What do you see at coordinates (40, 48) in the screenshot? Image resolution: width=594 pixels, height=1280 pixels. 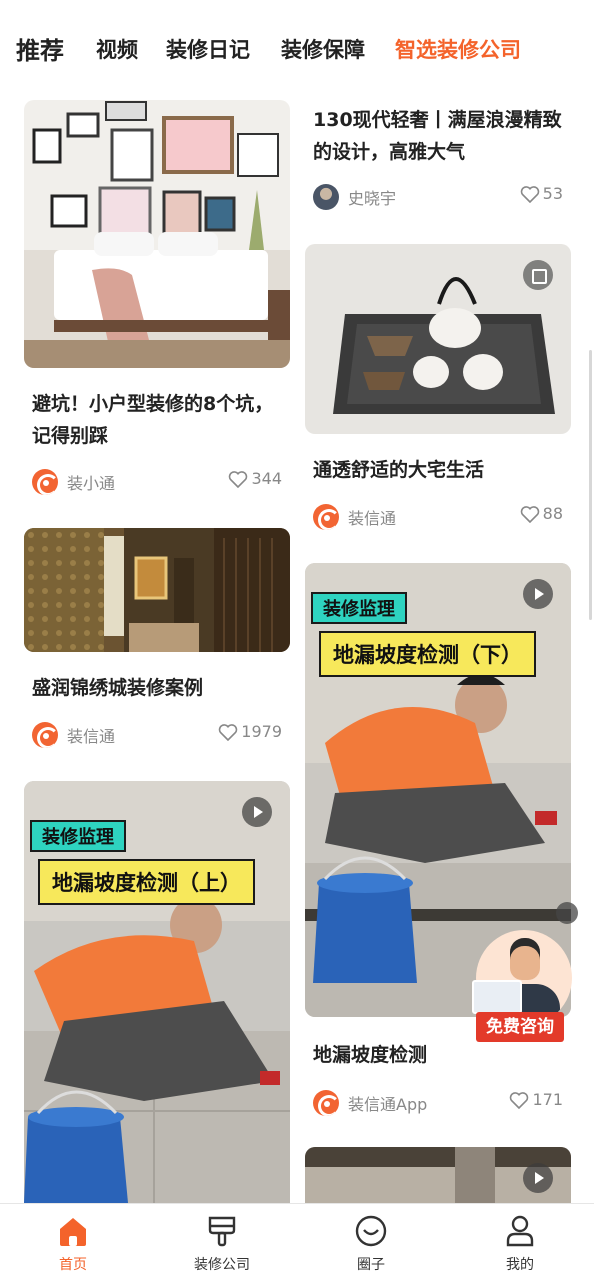 I see `tab-recommend: 推荐` at bounding box center [40, 48].